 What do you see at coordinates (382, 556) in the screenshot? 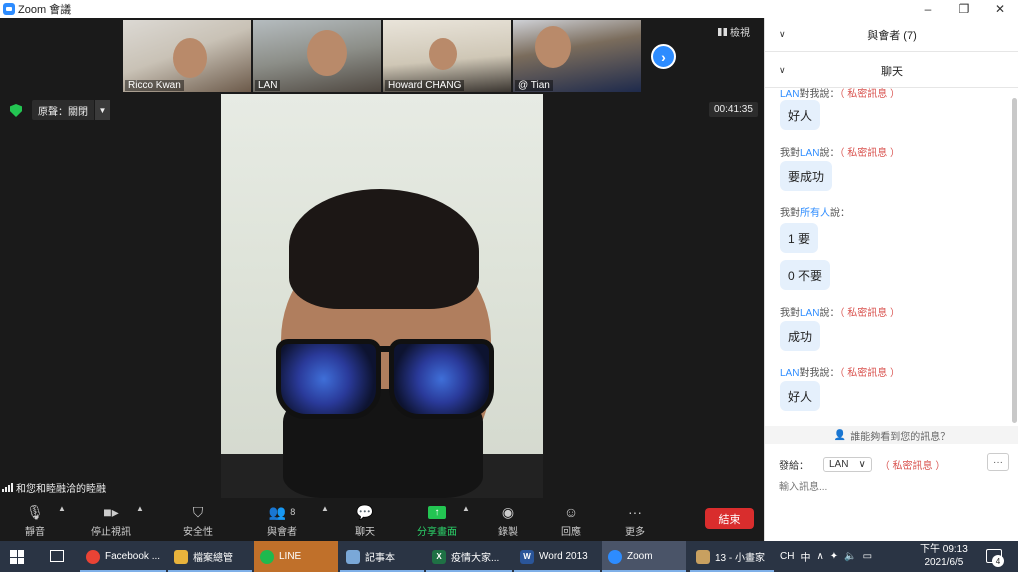
I see `taskbar-app-notepad: 記事本` at bounding box center [382, 556].